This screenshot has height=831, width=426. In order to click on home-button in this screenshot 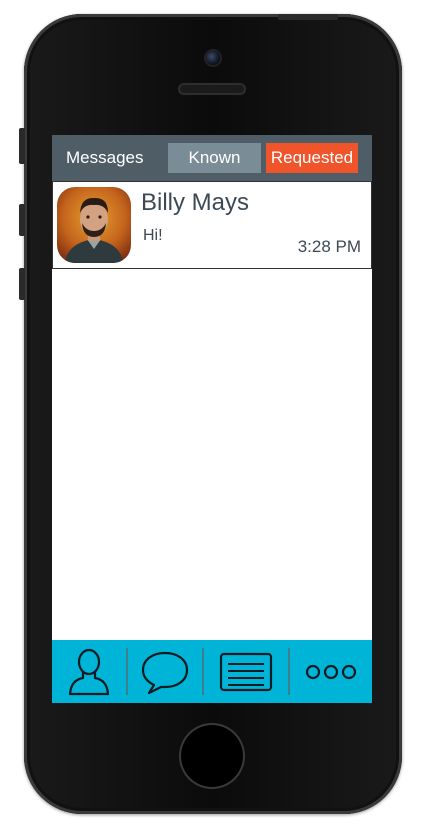, I will do `click(212, 756)`.